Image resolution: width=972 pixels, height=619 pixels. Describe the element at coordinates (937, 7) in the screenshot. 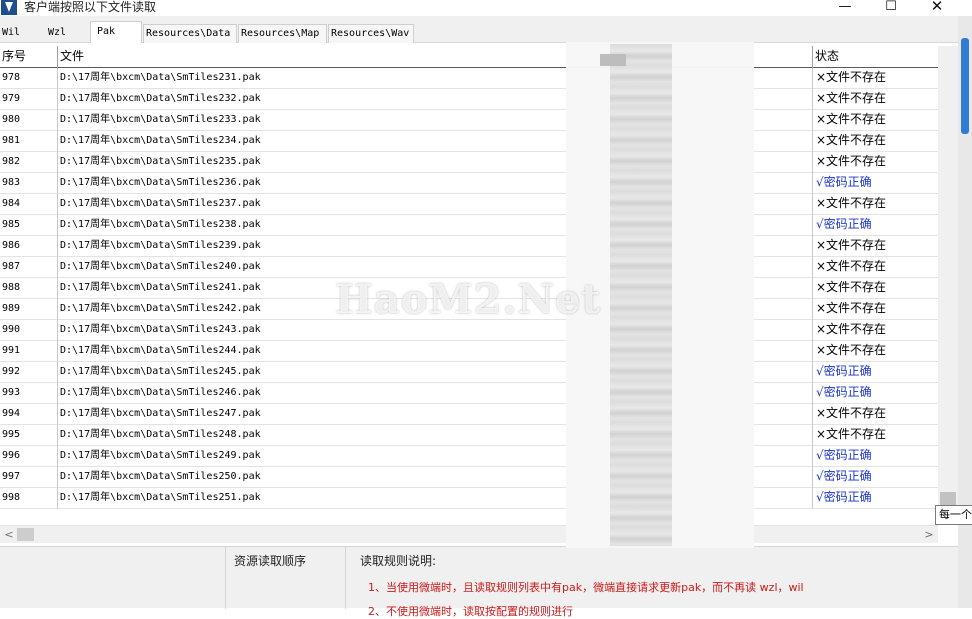

I see `close-button: ✕` at that location.